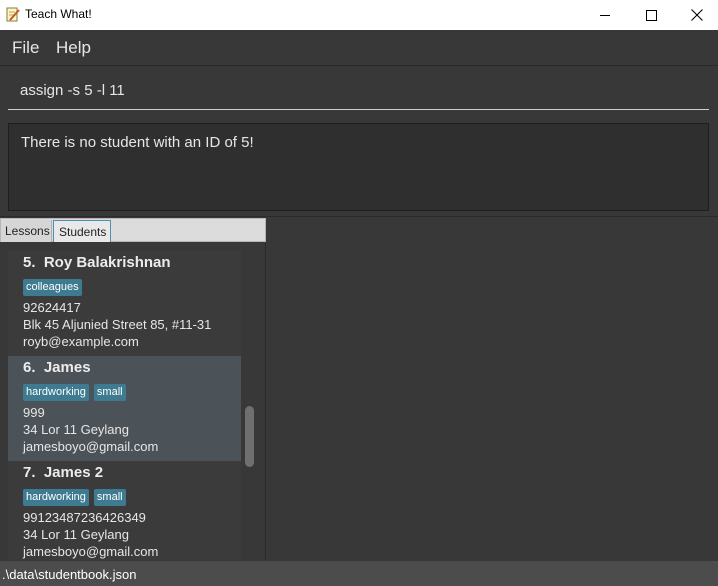  Describe the element at coordinates (359, 216) in the screenshot. I see `divider` at that location.